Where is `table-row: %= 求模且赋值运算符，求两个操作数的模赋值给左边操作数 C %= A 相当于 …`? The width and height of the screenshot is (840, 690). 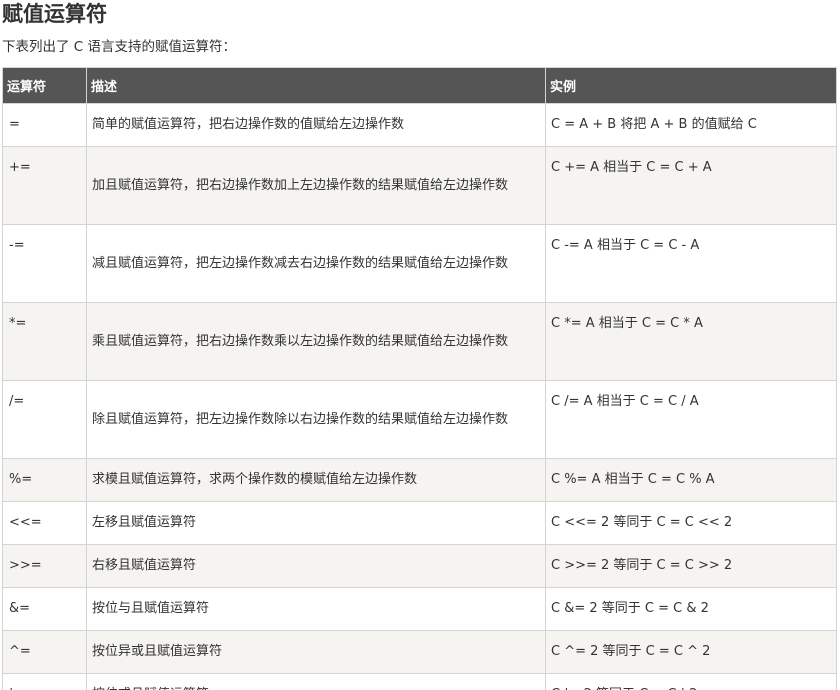
table-row: %= 求模且赋值运算符，求两个操作数的模赋值给左边操作数 C %= A 相当于 … is located at coordinates (419, 480).